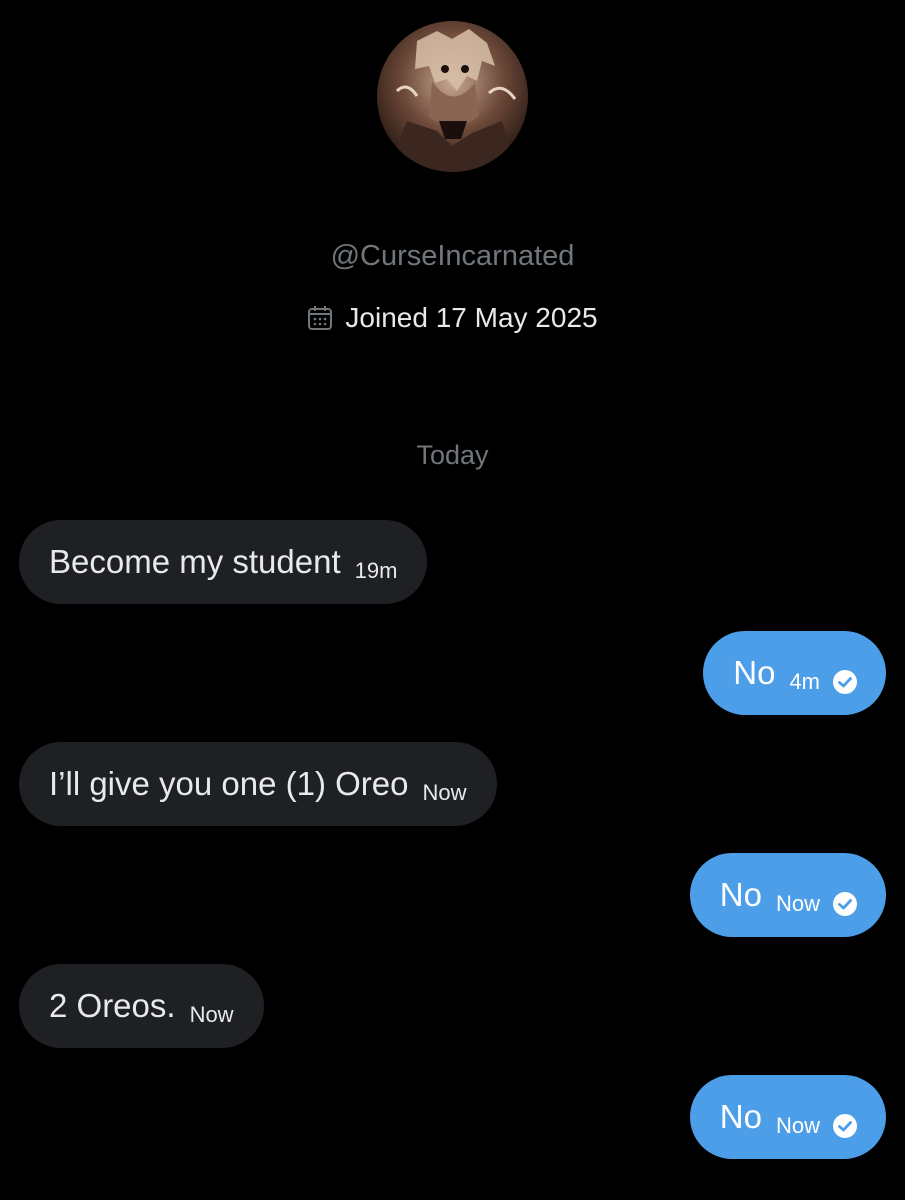  Describe the element at coordinates (471, 317) in the screenshot. I see `joined-date-text: Joined 17 May 2025` at that location.